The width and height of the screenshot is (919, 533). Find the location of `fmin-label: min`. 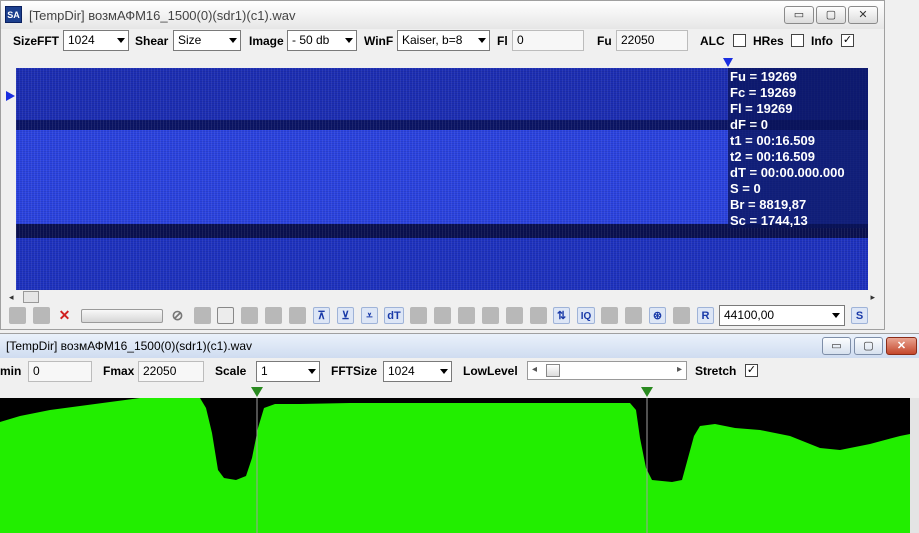

fmin-label: min is located at coordinates (11, 371).